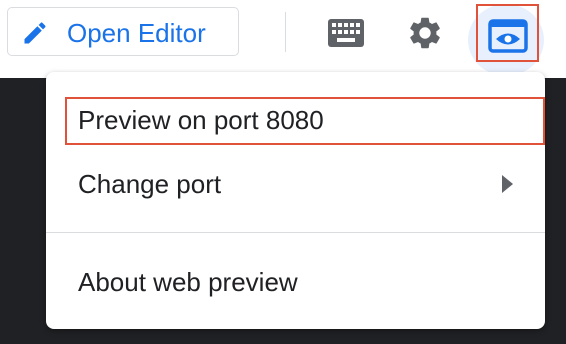 This screenshot has height=344, width=566. What do you see at coordinates (507, 33) in the screenshot?
I see `web-preview-annotation-box` at bounding box center [507, 33].